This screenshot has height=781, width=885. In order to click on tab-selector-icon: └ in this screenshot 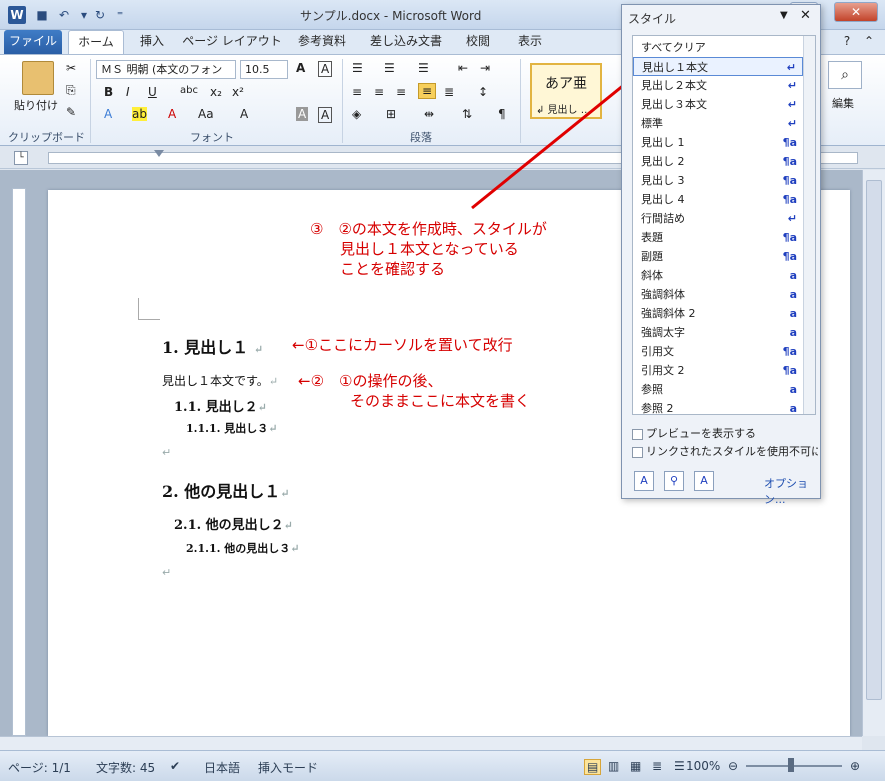, I will do `click(21, 158)`.